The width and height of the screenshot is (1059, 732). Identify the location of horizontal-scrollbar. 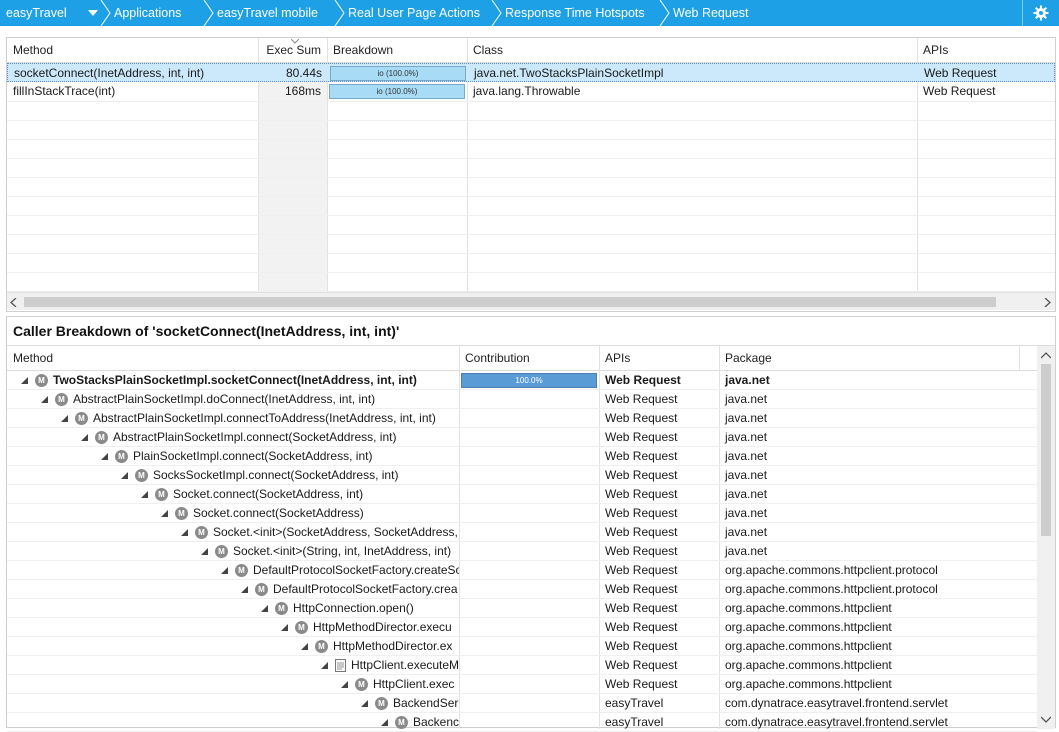
(531, 301).